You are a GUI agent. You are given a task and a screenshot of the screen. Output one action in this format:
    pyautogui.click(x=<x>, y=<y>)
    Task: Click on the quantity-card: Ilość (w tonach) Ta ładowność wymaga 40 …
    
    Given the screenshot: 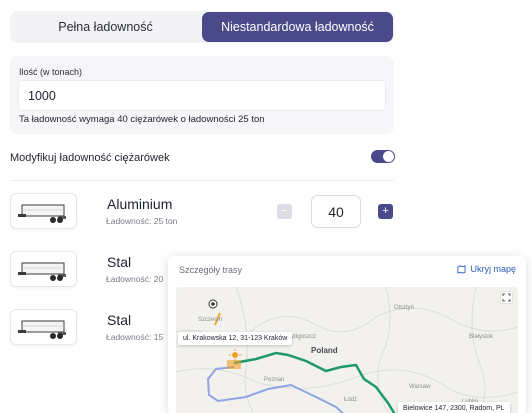 What is the action you would take?
    pyautogui.click(x=202, y=95)
    